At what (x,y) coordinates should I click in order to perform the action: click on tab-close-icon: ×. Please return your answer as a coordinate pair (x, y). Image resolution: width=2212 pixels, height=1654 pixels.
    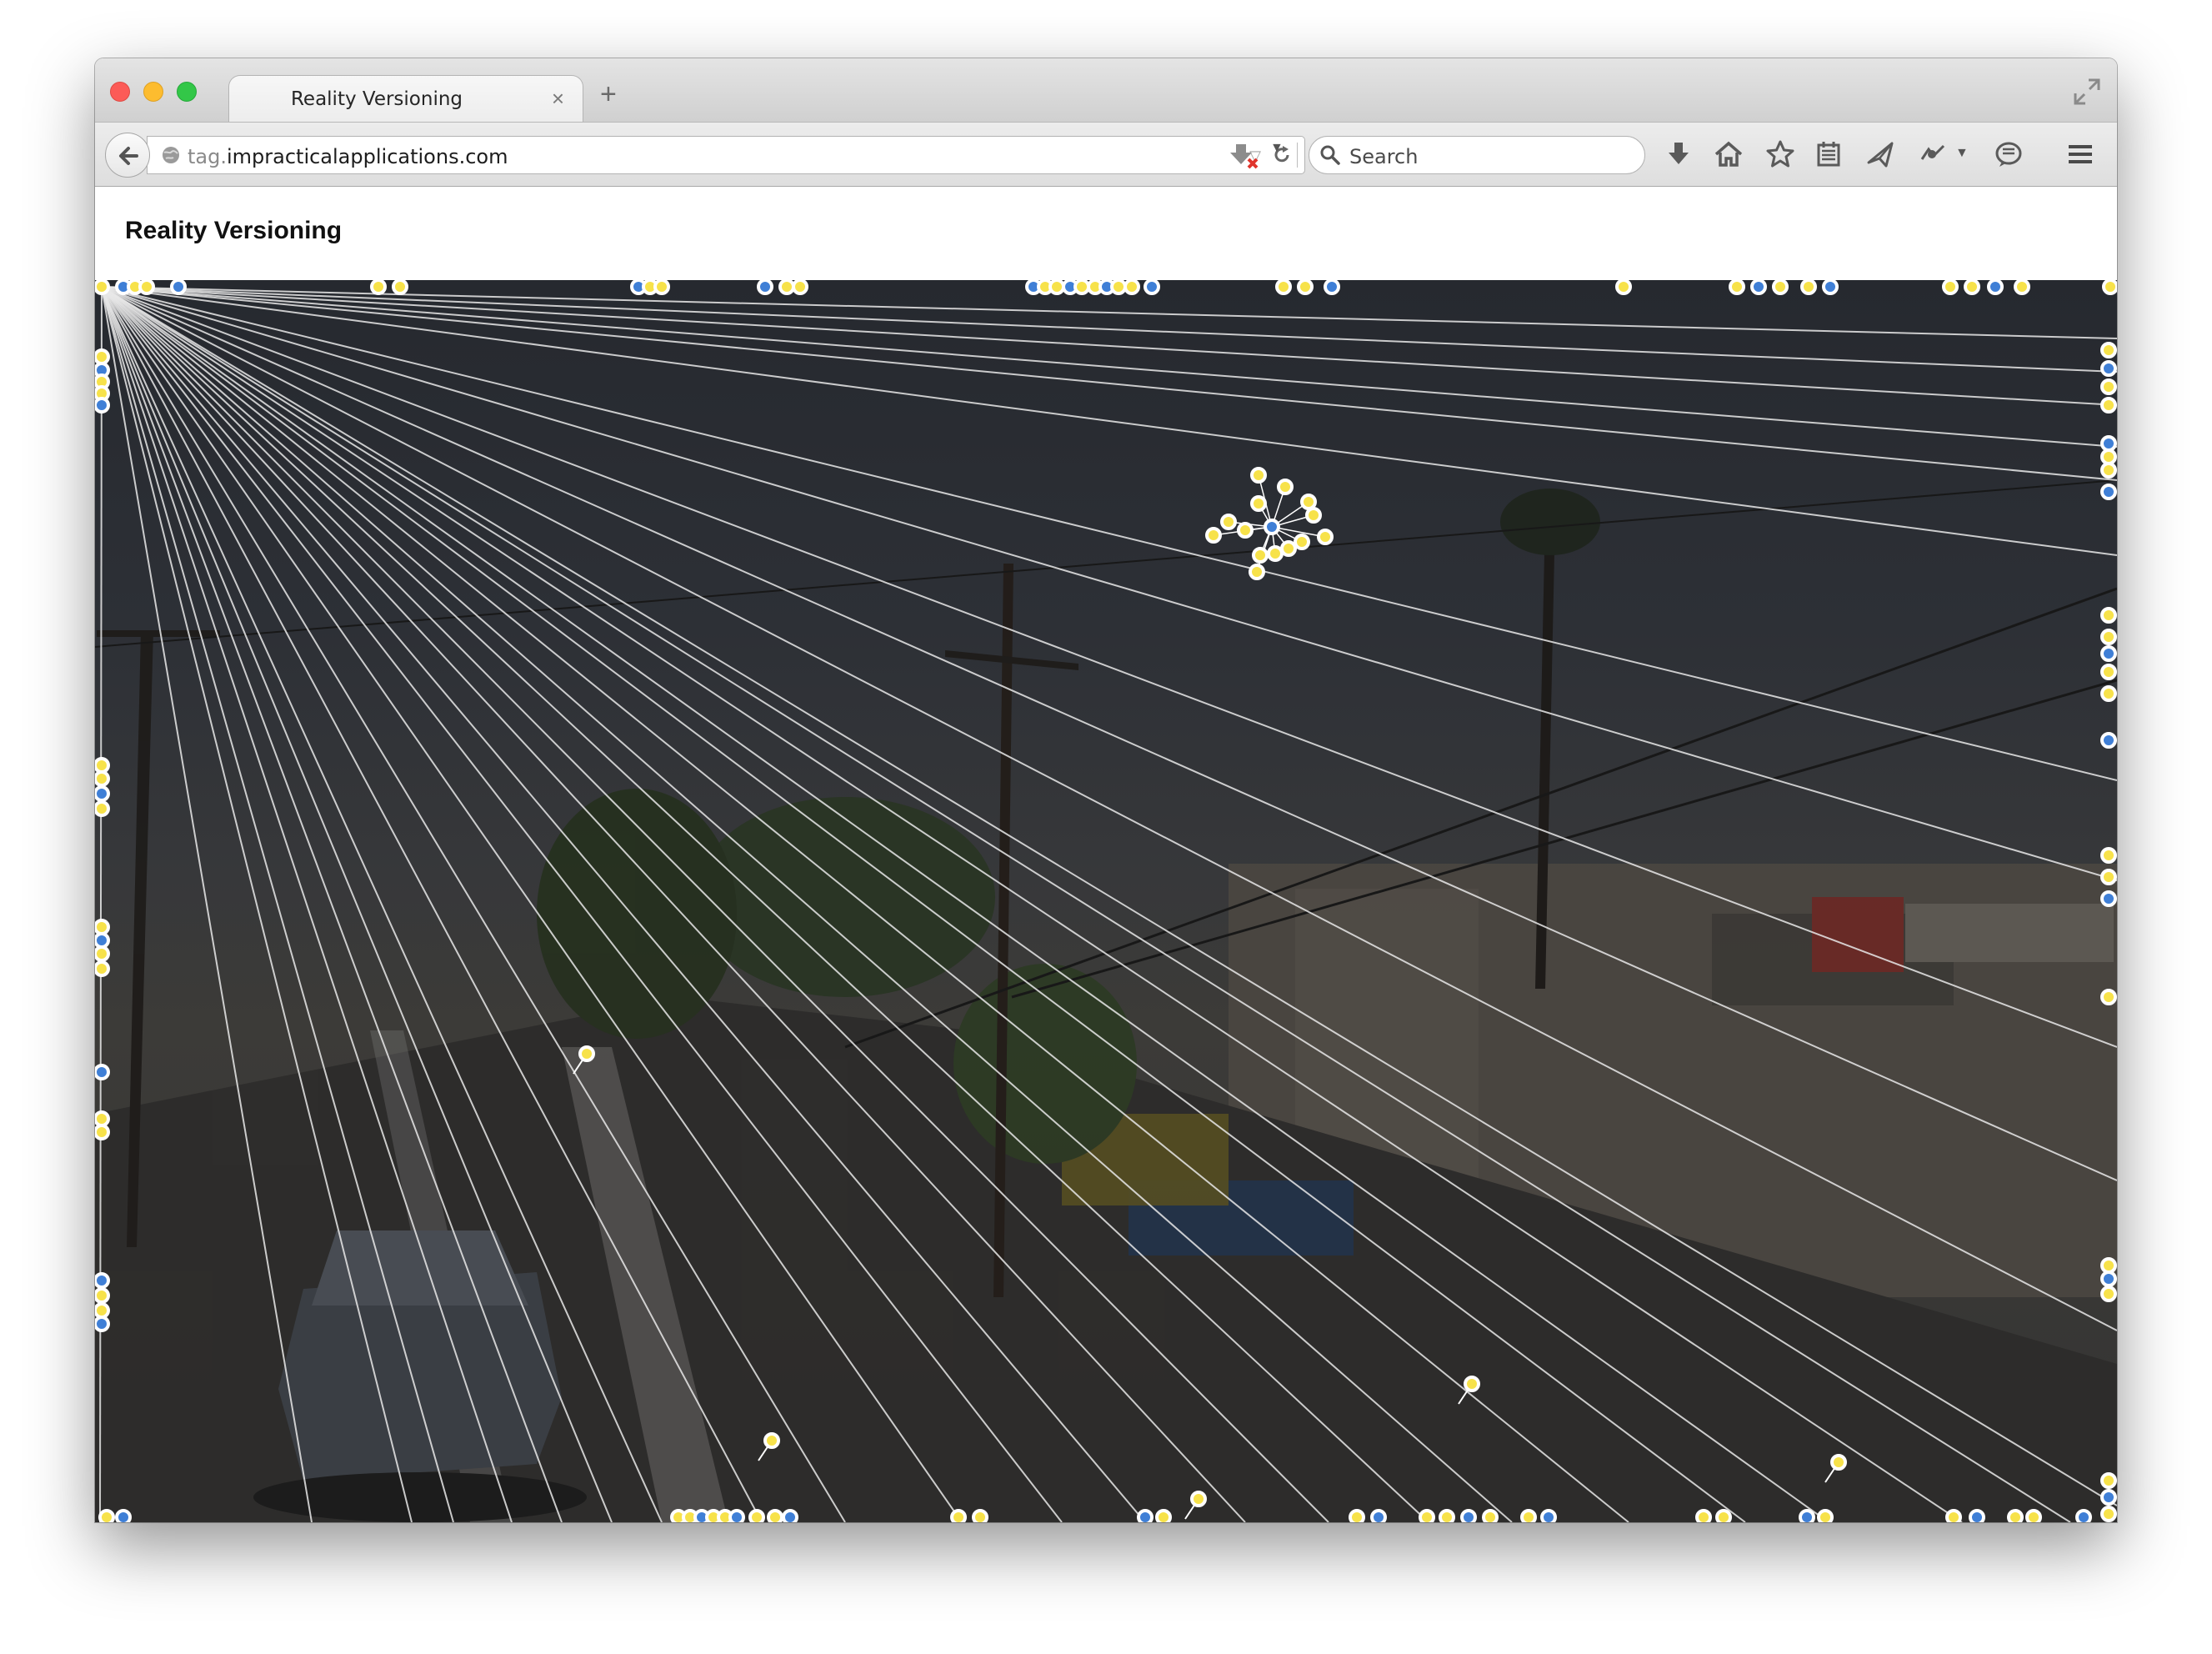
    Looking at the image, I should click on (558, 99).